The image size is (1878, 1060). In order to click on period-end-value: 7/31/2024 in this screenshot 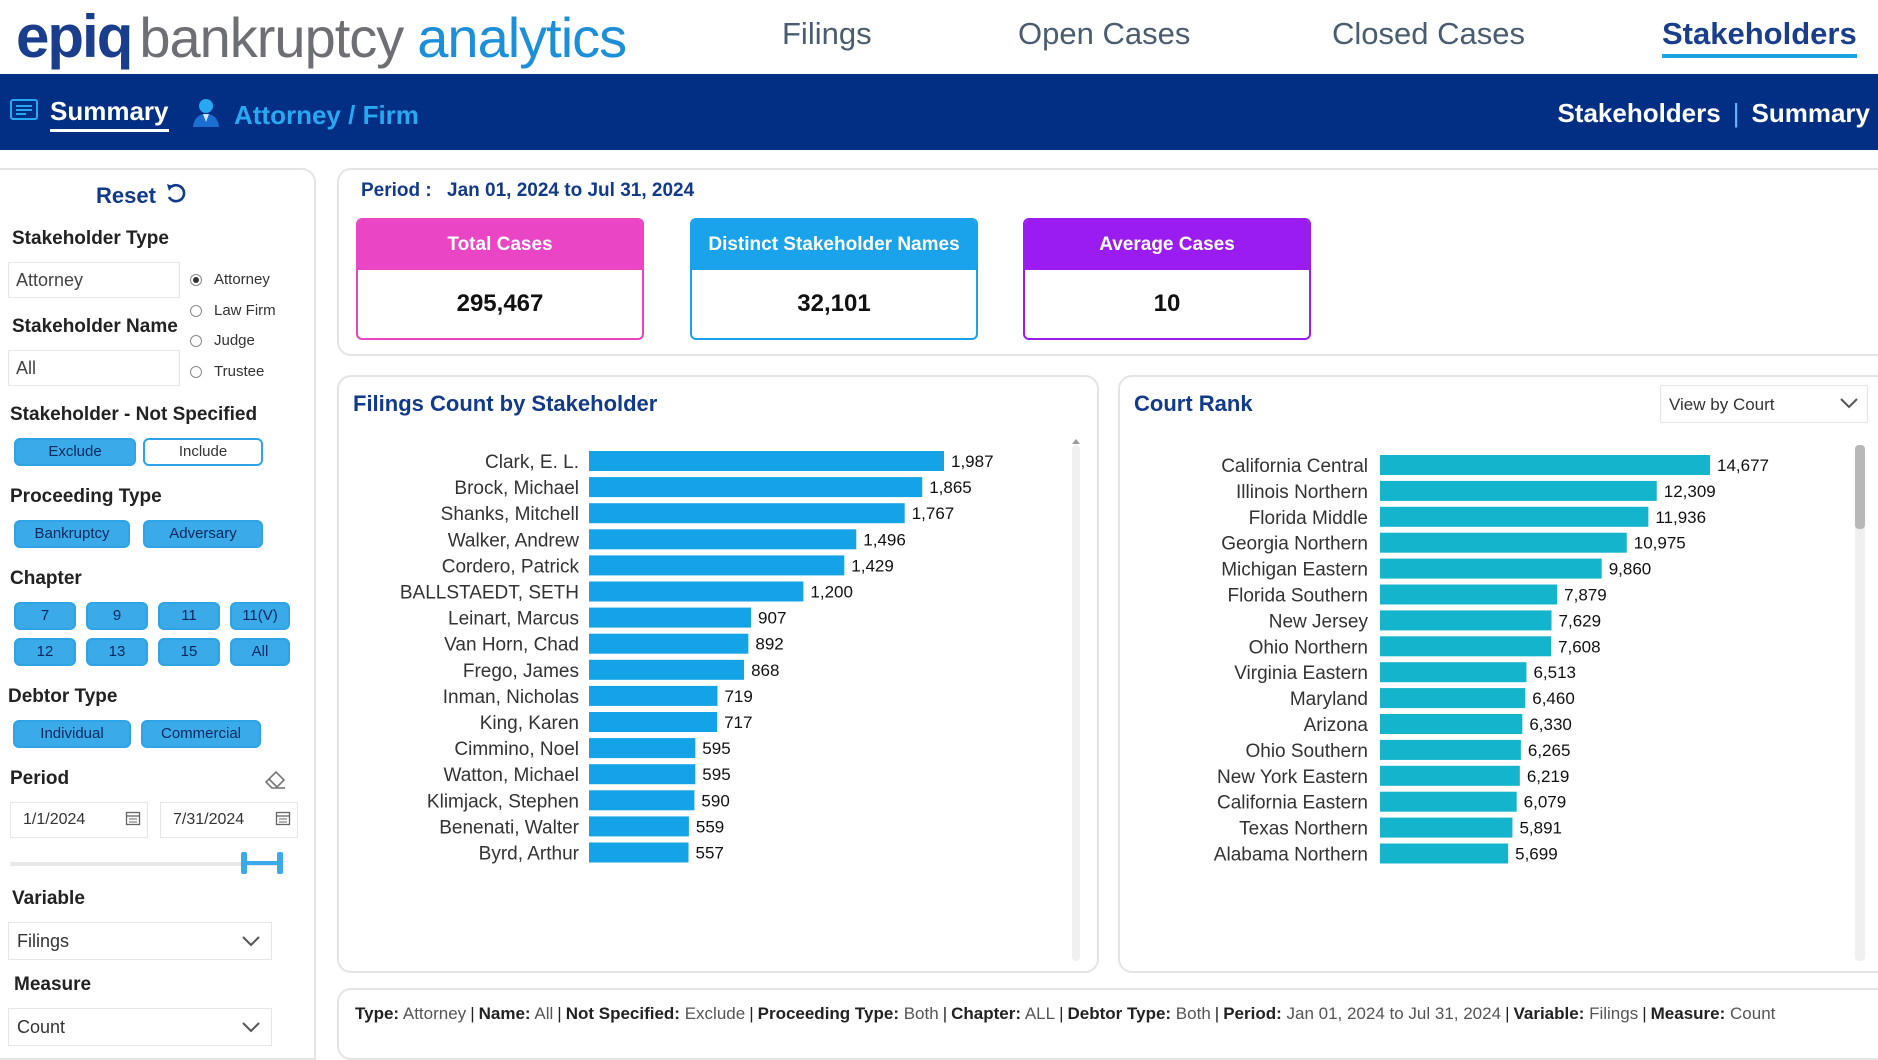, I will do `click(209, 819)`.